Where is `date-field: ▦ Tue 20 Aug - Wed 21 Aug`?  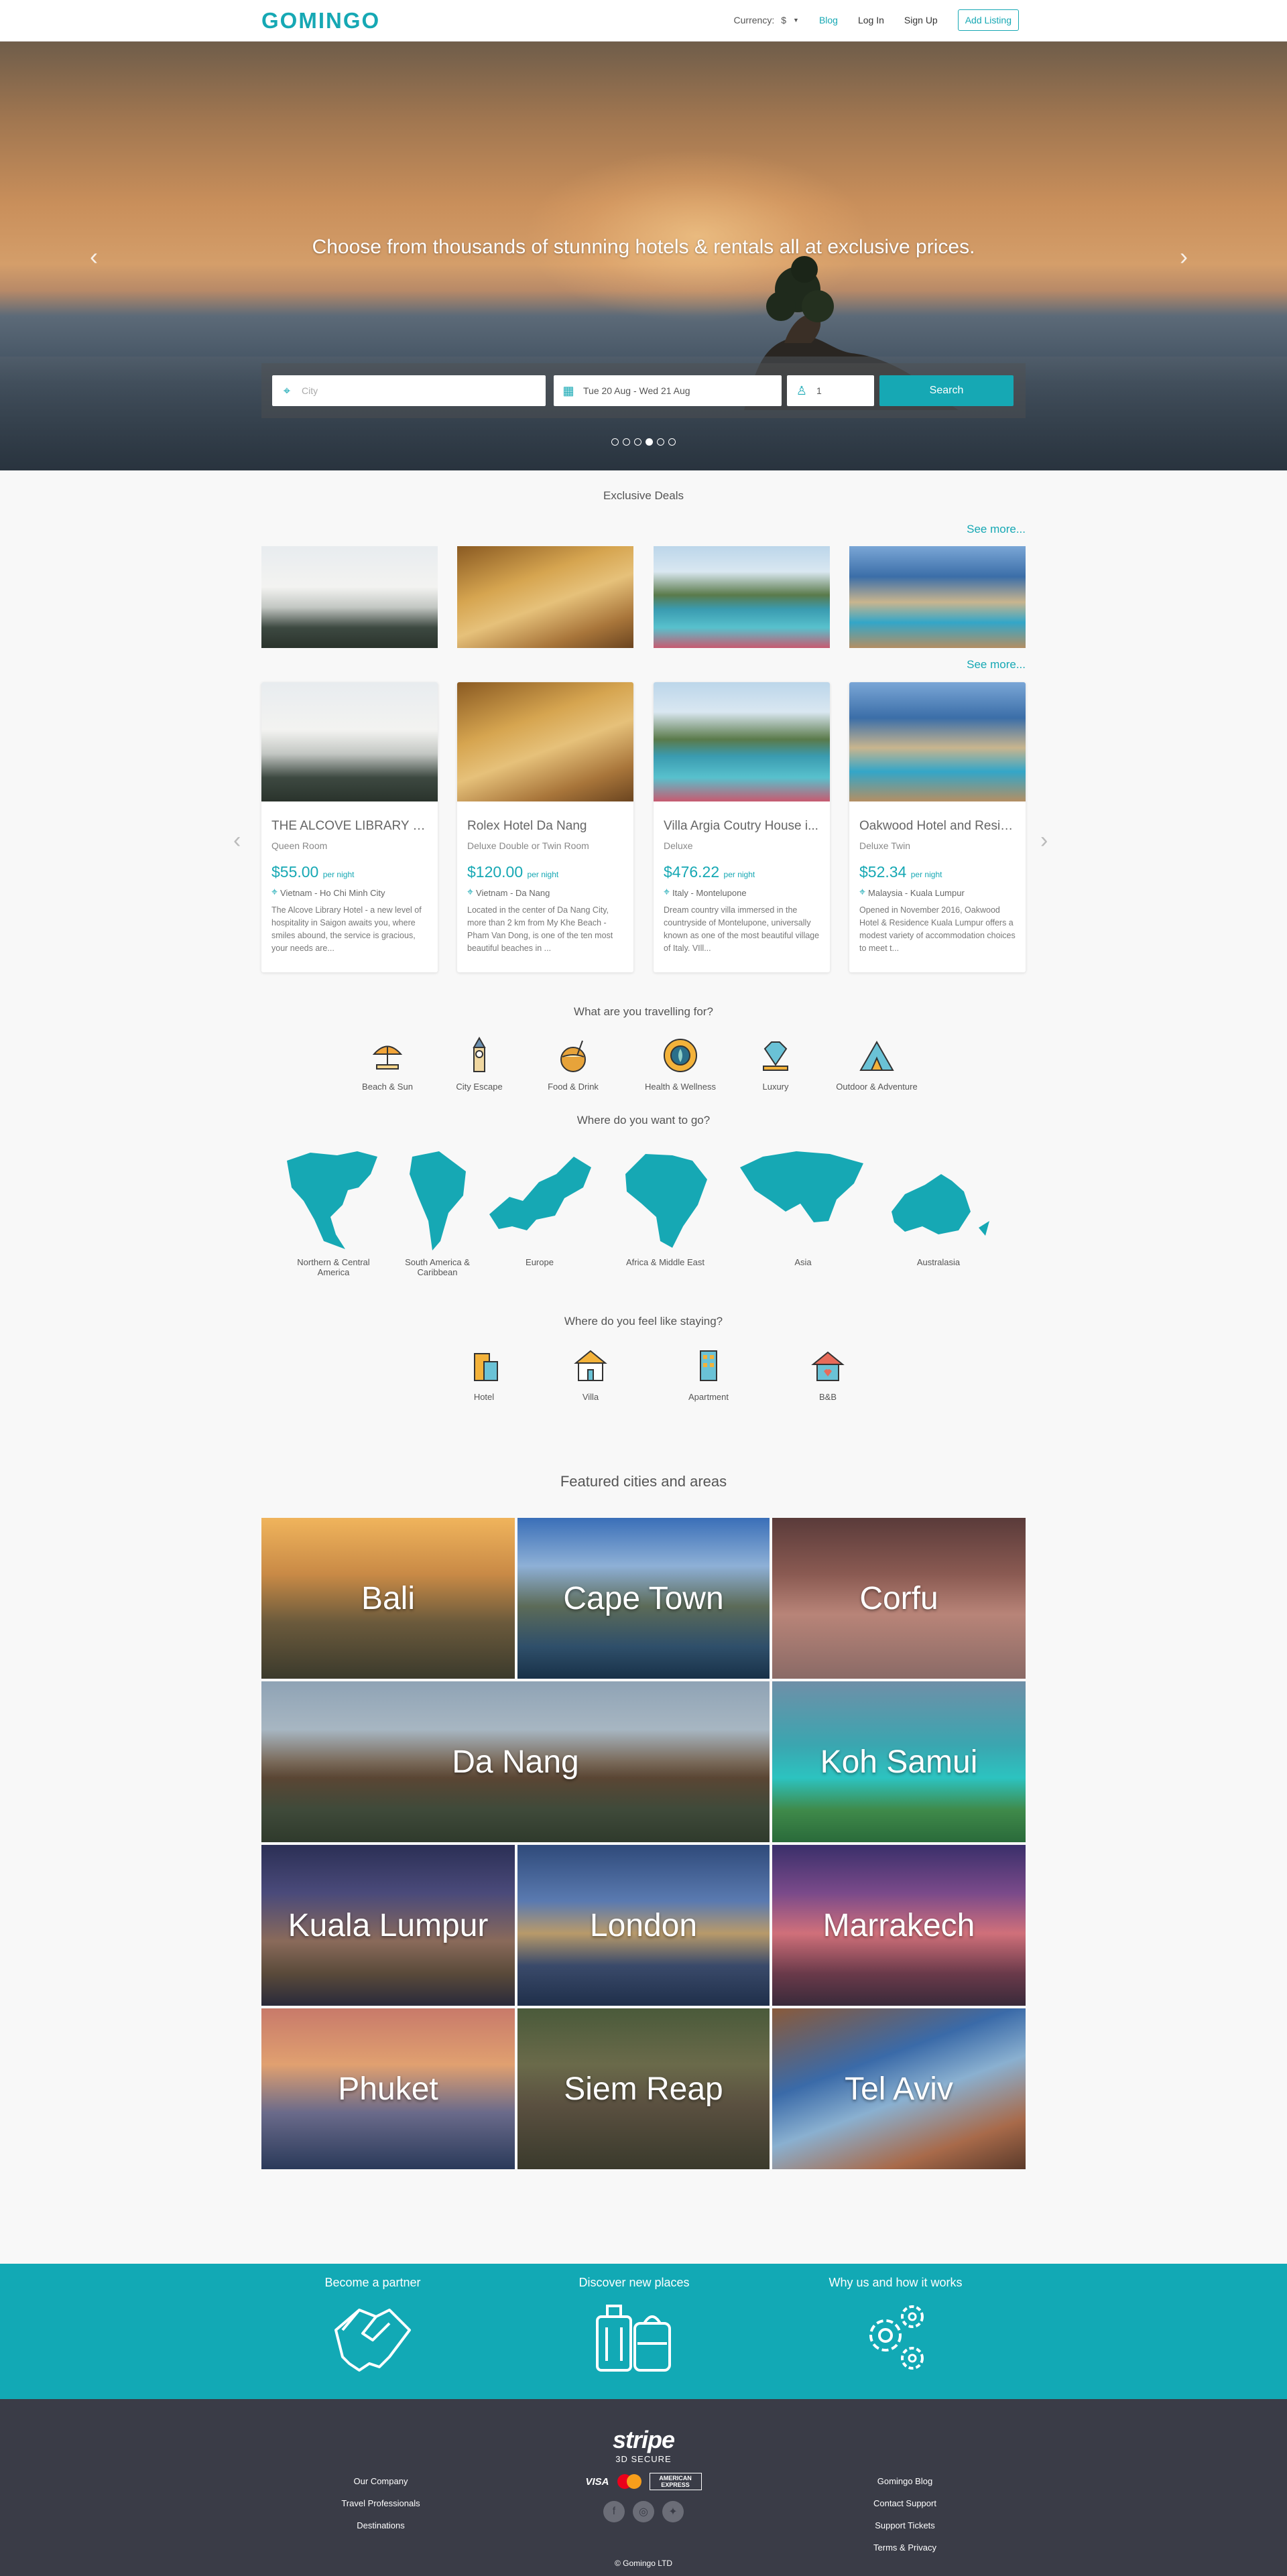
date-field: ▦ Tue 20 Aug - Wed 21 Aug is located at coordinates (668, 390).